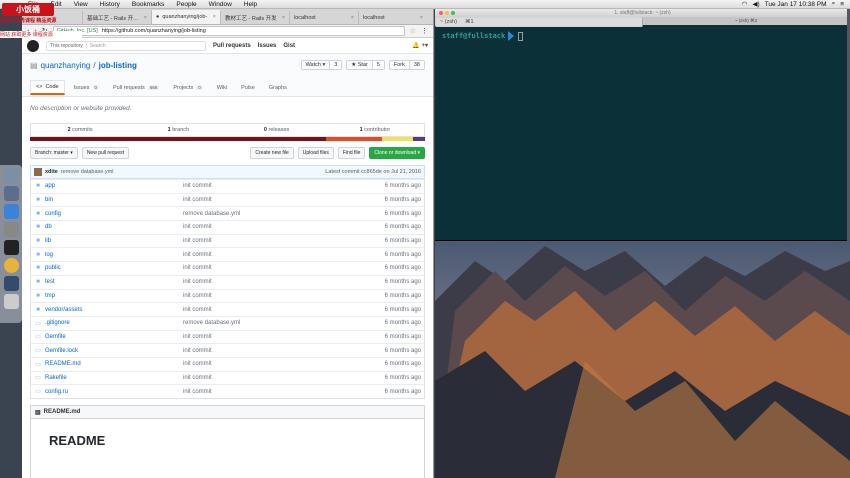 Image resolution: width=850 pixels, height=478 pixels. What do you see at coordinates (38, 172) in the screenshot?
I see `avatar` at bounding box center [38, 172].